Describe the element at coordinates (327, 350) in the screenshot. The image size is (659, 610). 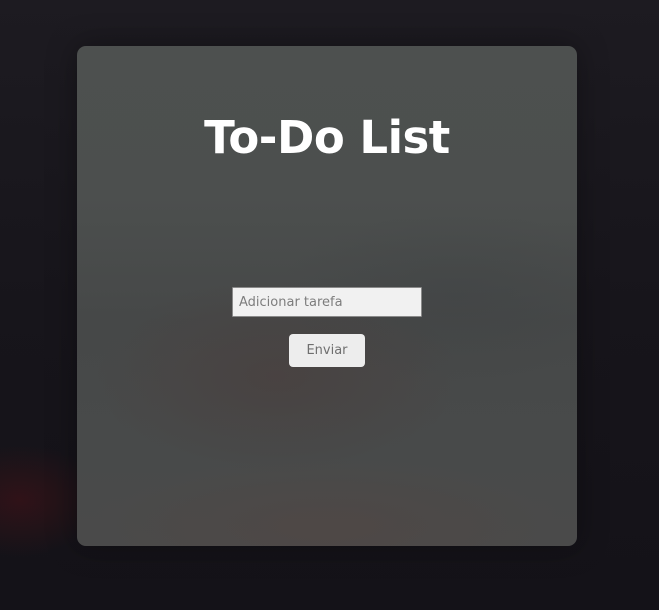
I see `submit-button: Enviar` at that location.